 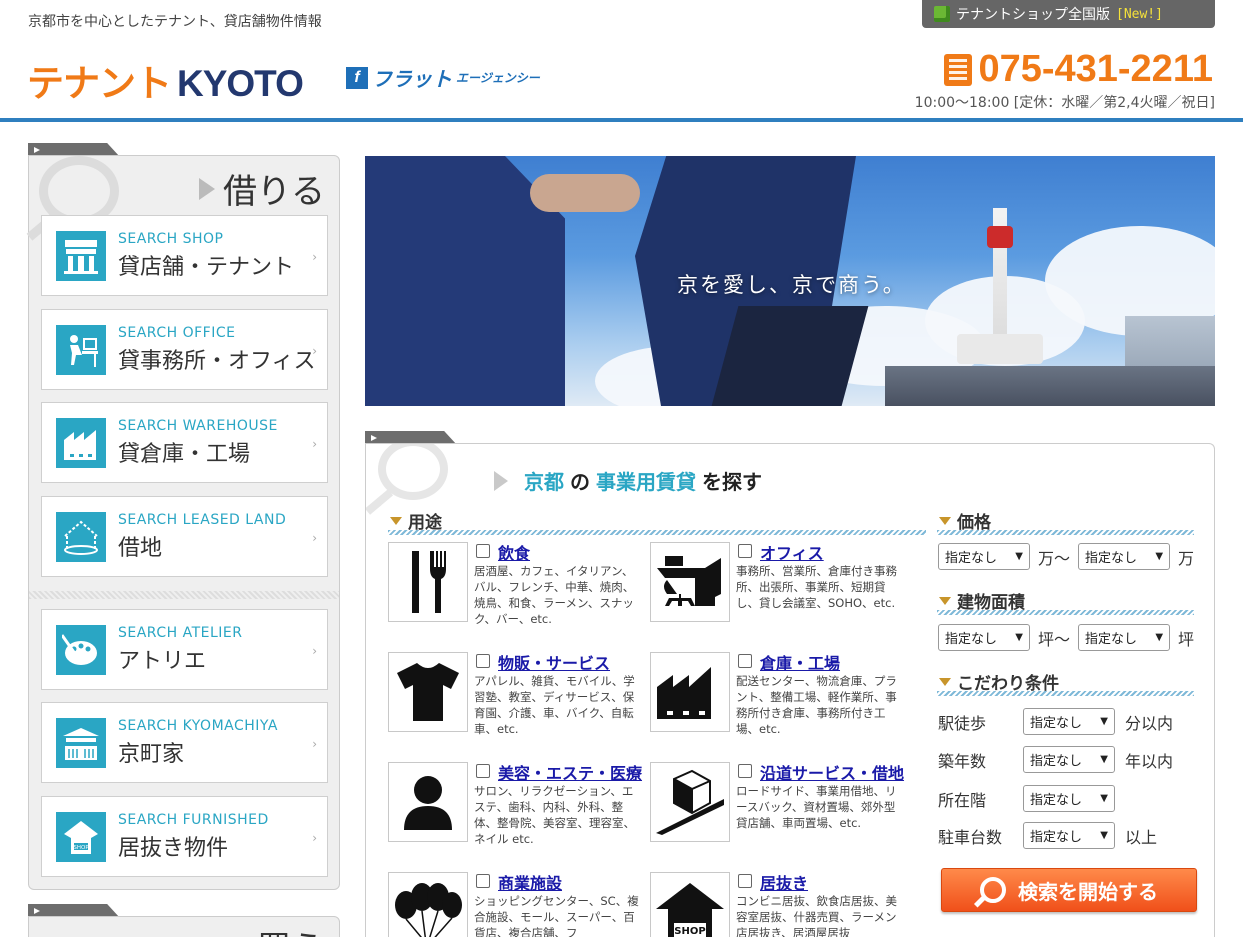 I want to click on use-checkbox-roadside, so click(x=745, y=771).